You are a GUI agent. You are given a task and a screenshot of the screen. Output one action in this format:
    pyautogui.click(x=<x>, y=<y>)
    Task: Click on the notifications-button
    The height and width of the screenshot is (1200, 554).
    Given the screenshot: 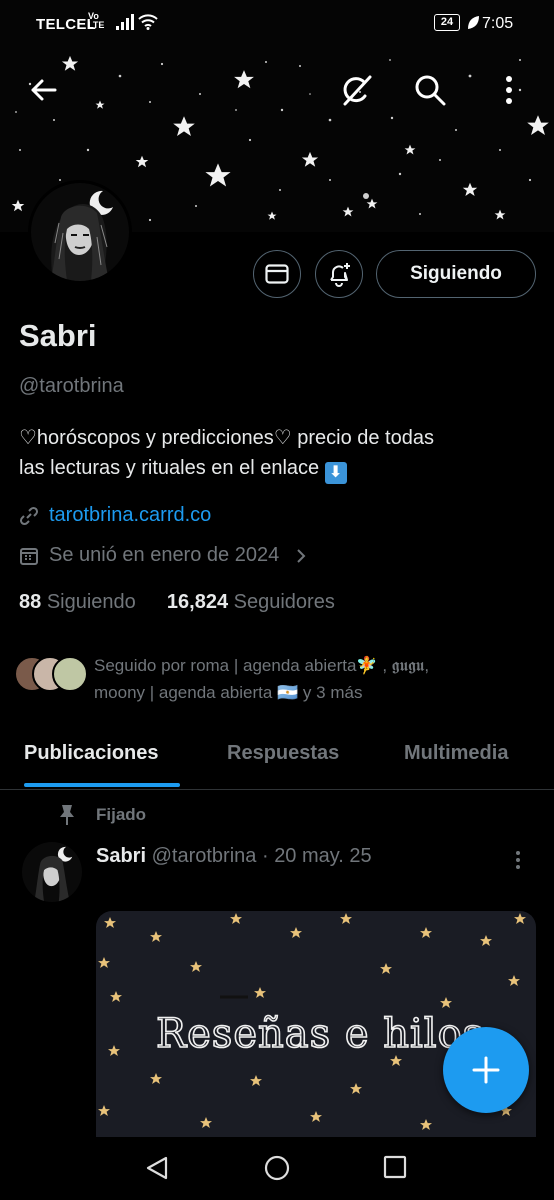 What is the action you would take?
    pyautogui.click(x=339, y=274)
    